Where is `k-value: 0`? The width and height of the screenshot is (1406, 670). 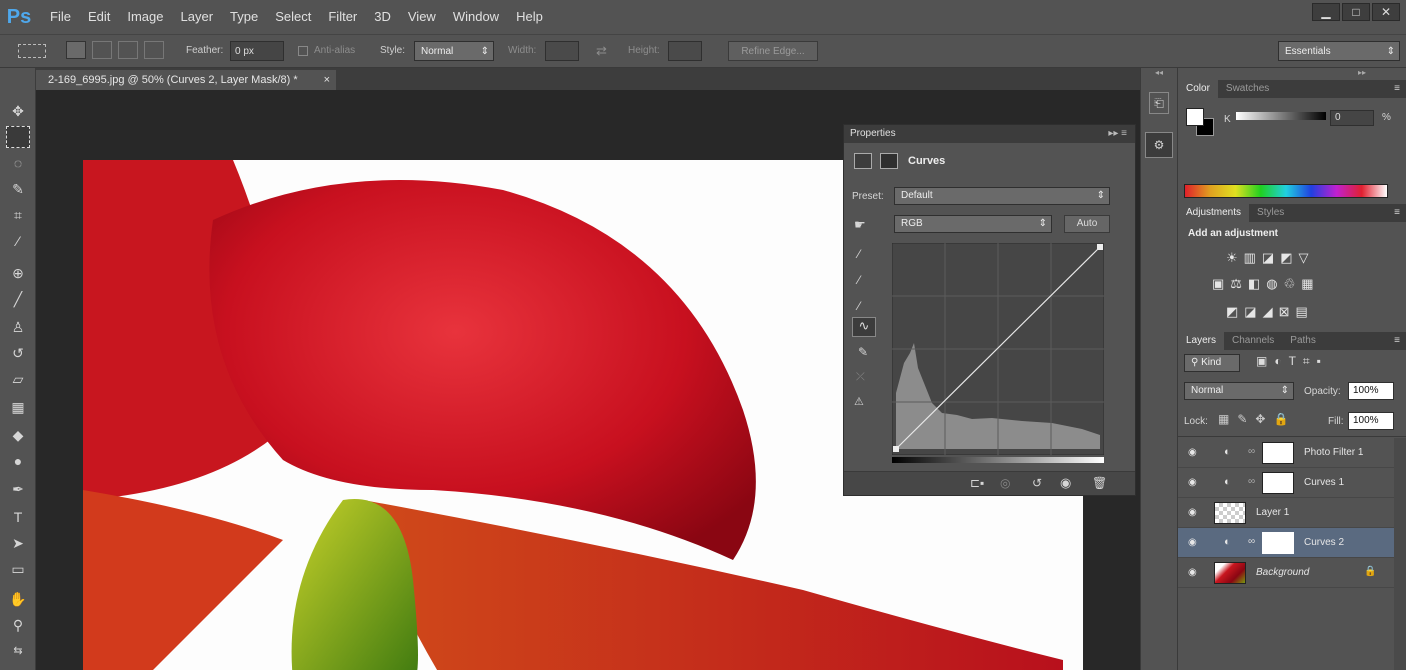
k-value: 0 is located at coordinates (1352, 118).